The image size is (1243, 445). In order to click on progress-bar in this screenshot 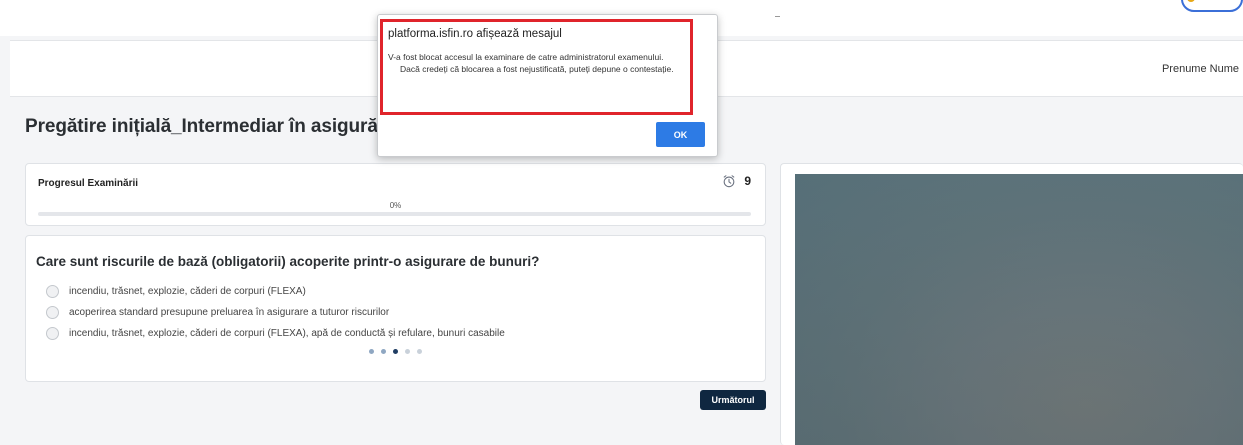, I will do `click(394, 214)`.